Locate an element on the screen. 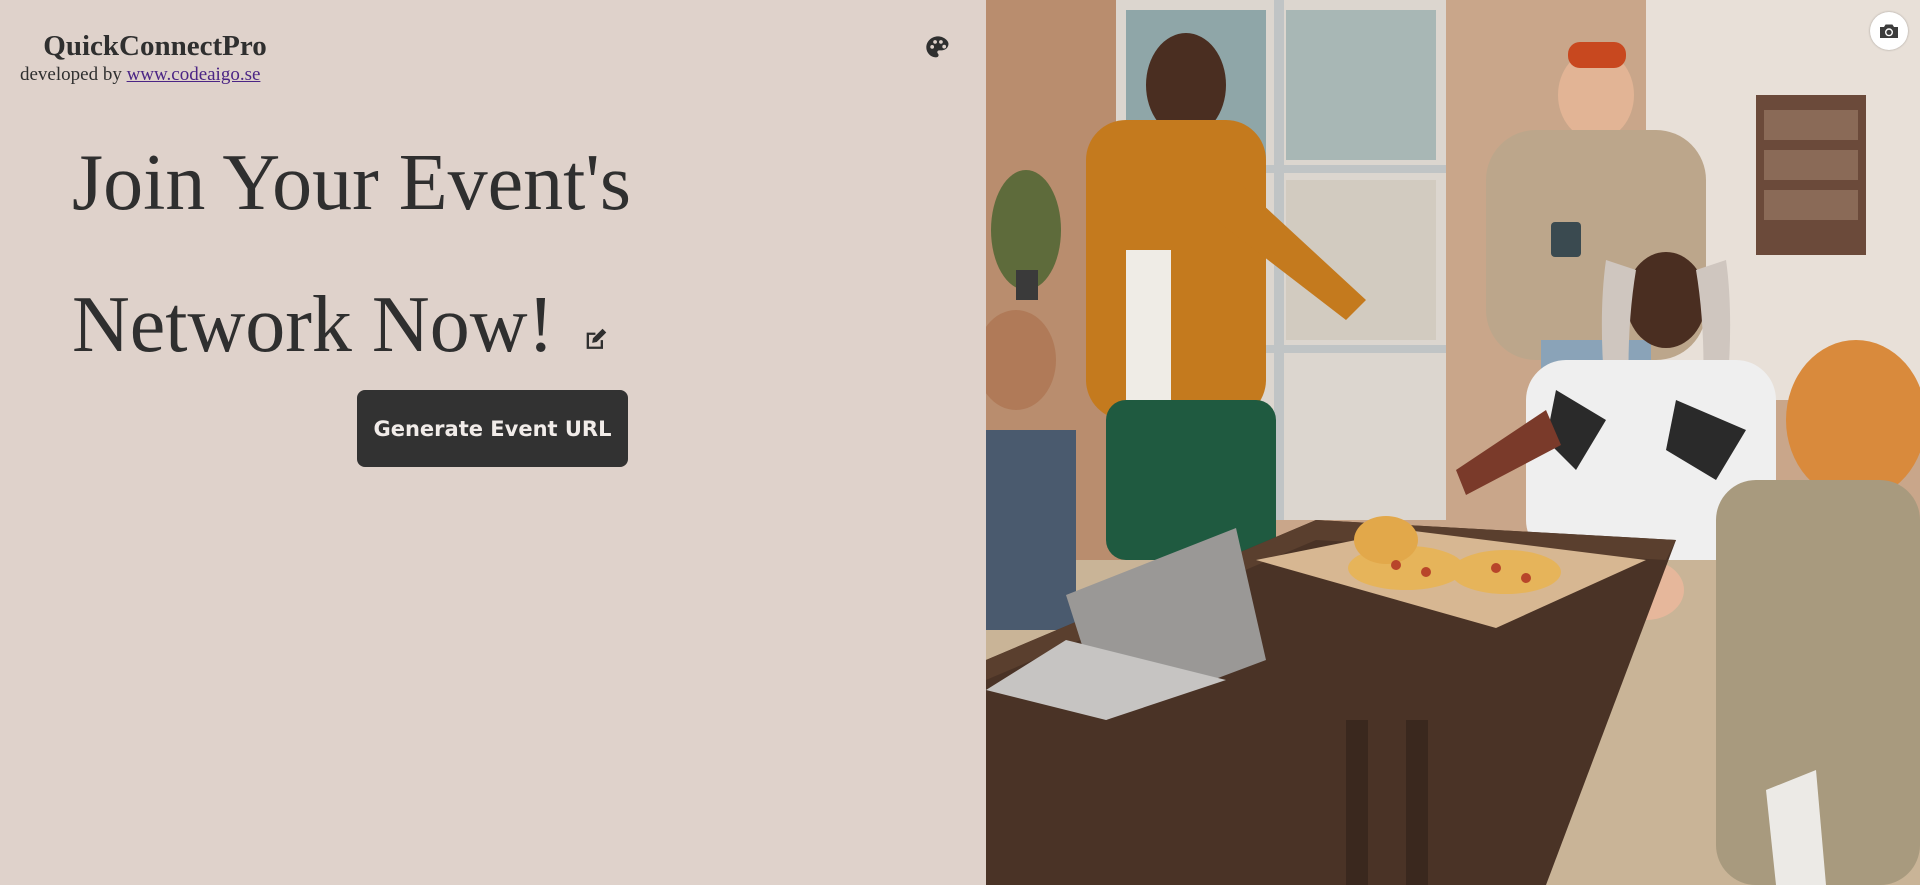  brand-title: QuickConnectPro is located at coordinates (155, 46).